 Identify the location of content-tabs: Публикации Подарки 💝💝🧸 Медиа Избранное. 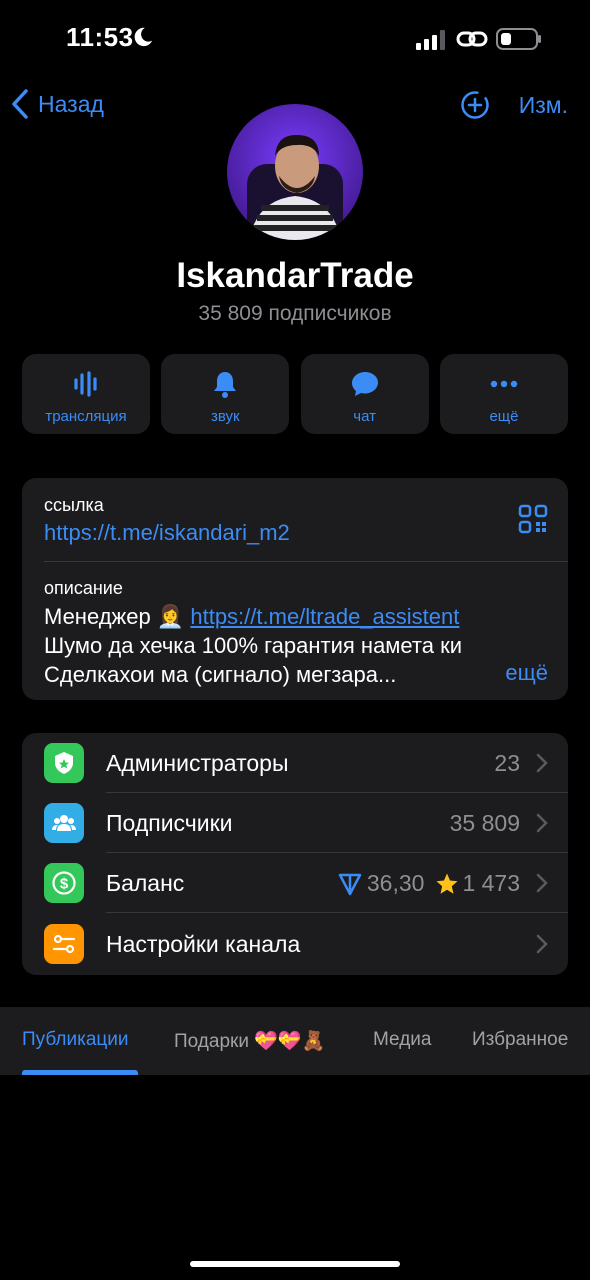
(295, 1041).